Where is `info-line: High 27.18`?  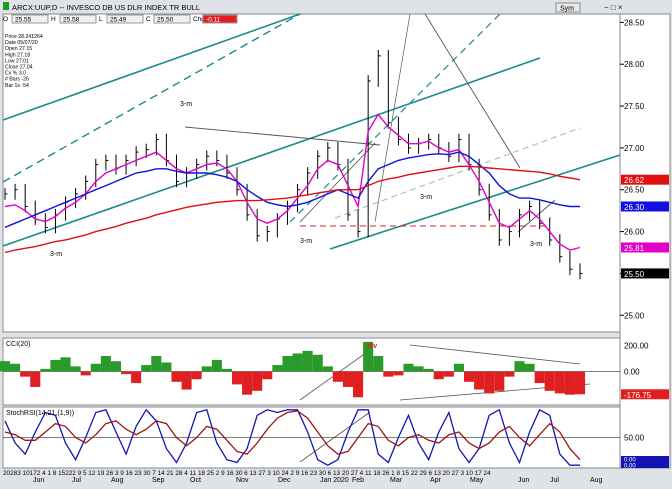 info-line: High 27.18 is located at coordinates (17, 55).